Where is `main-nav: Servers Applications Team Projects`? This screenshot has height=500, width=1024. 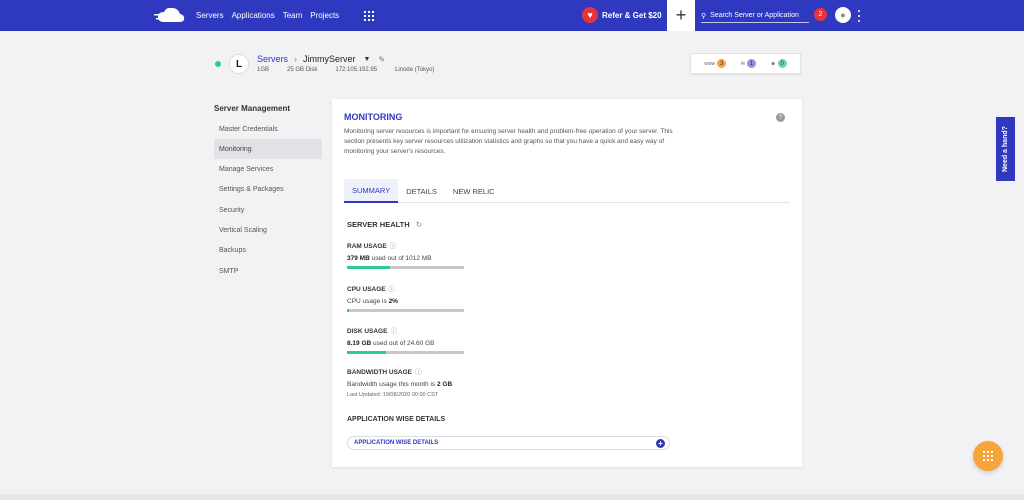 main-nav: Servers Applications Team Projects is located at coordinates (271, 15).